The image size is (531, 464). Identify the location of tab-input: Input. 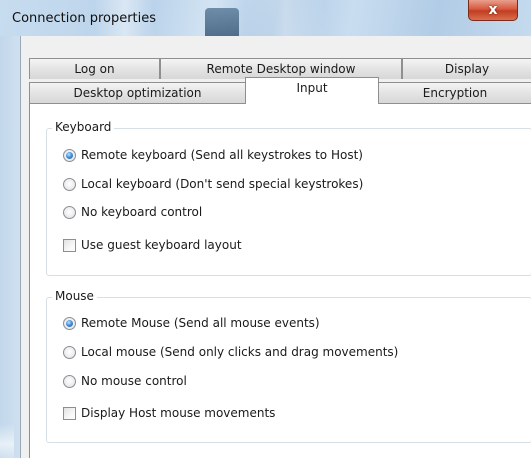
(312, 90).